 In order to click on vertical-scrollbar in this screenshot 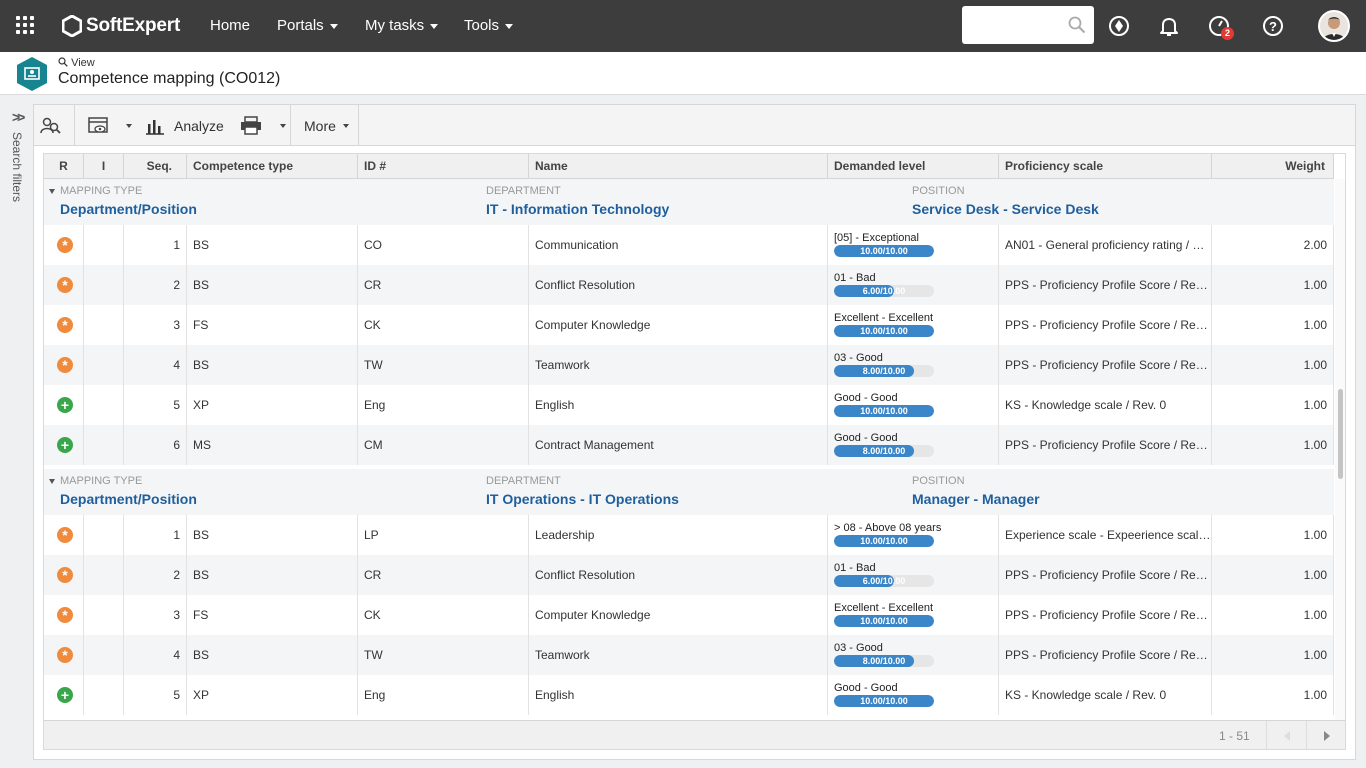, I will do `click(1340, 449)`.